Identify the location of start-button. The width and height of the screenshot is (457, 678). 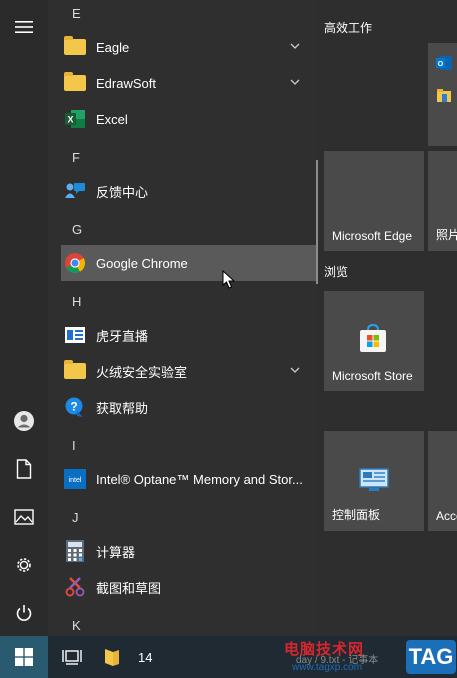
(24, 657).